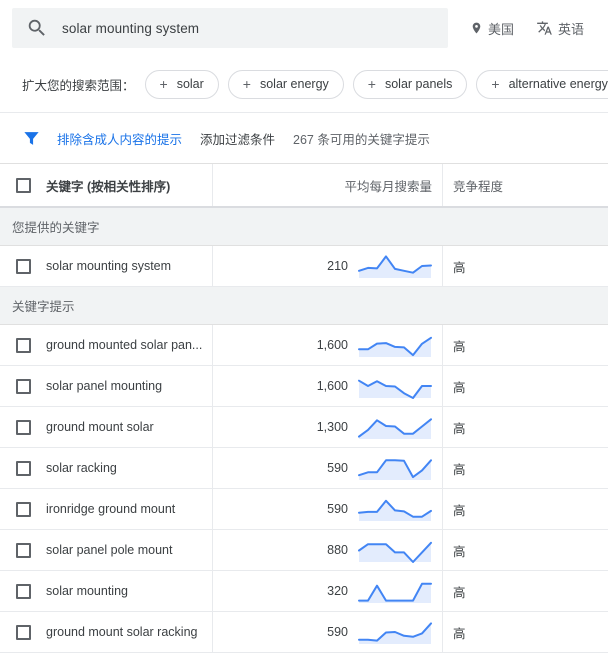  I want to click on table-row: solar mounting 320 高, so click(304, 591).